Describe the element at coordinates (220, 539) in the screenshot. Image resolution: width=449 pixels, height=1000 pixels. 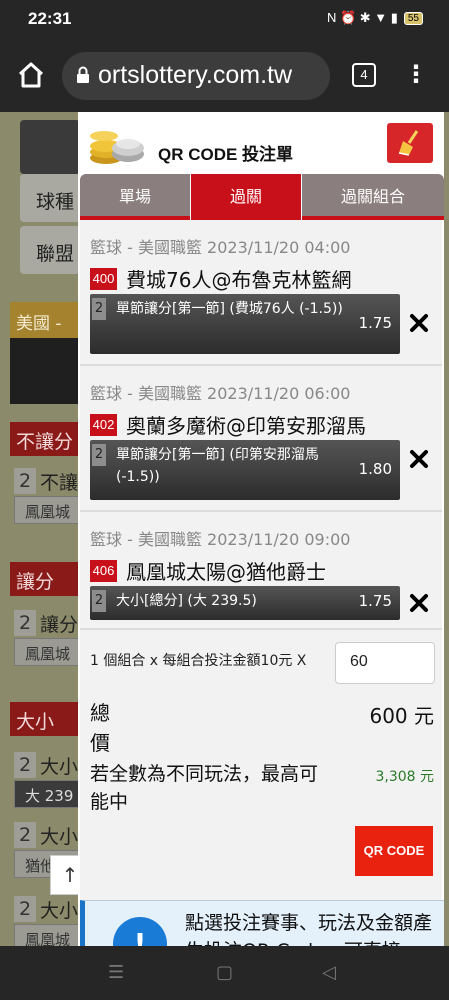
I see `bet-meta: 籃球 - 美國職籃 2023/11/20 09:00` at that location.